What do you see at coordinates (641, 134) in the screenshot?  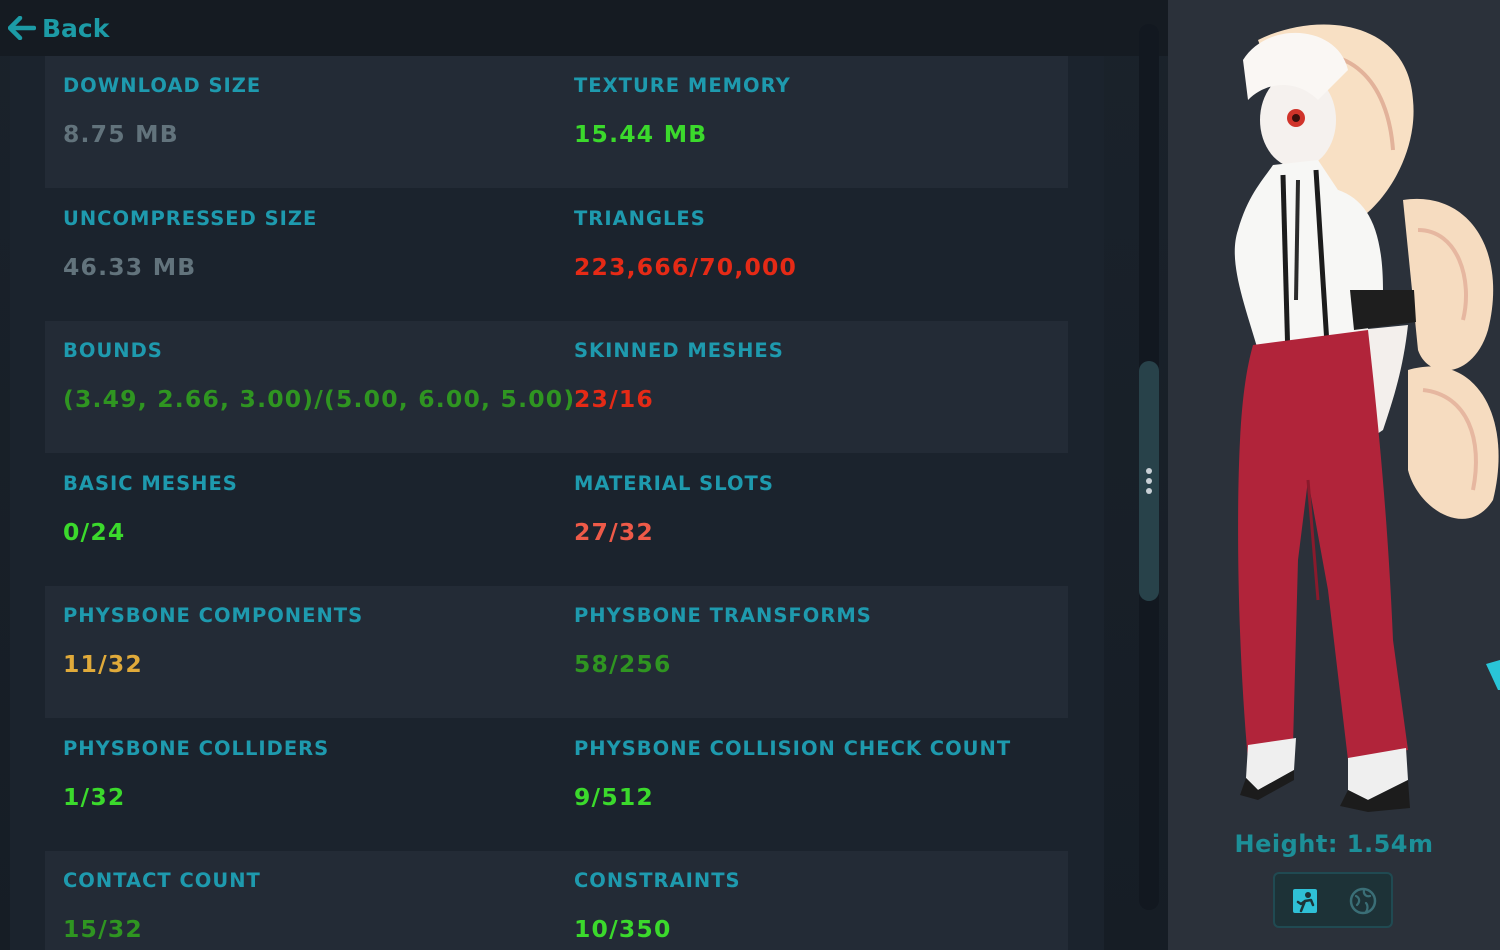 I see `stat-value: 15.44 MB` at bounding box center [641, 134].